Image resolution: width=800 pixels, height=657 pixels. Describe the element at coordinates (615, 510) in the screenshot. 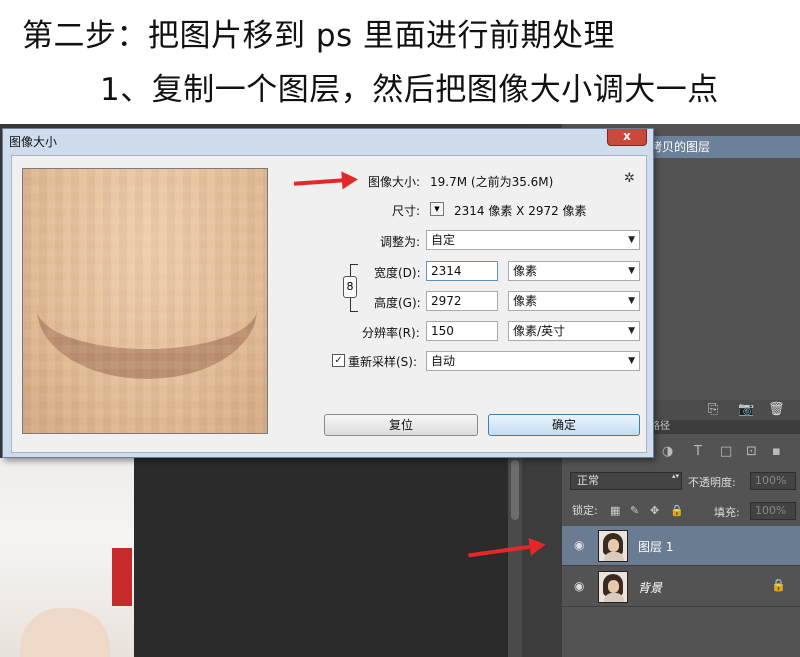

I see `lock-transparent-icon: ▦` at that location.